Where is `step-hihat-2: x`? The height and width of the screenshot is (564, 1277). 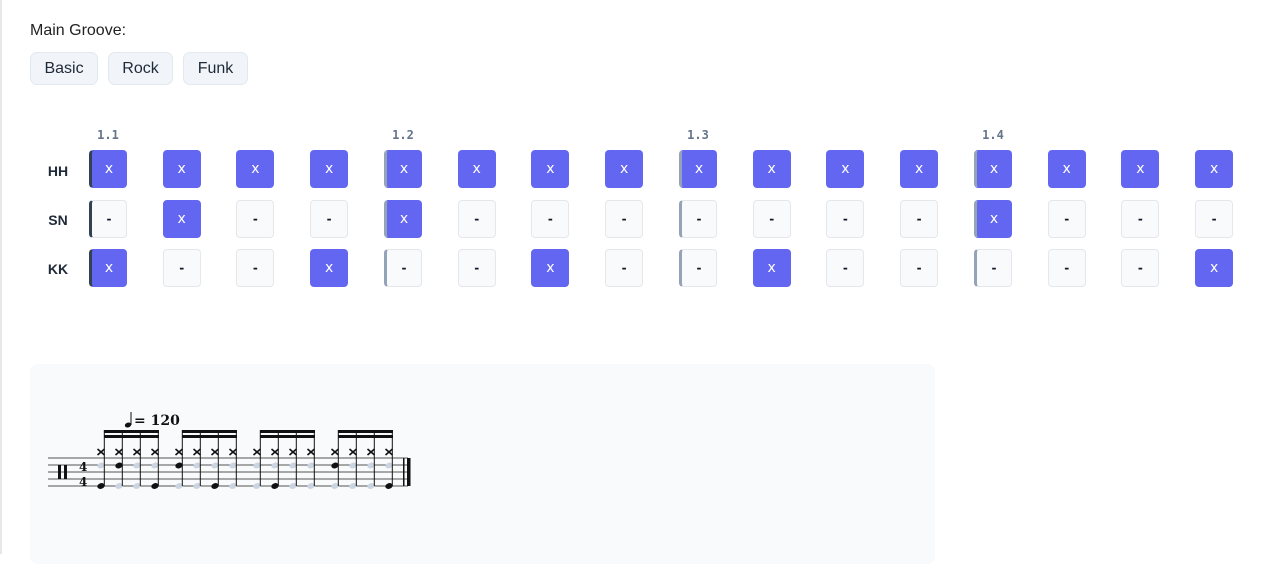
step-hihat-2: x is located at coordinates (181, 169).